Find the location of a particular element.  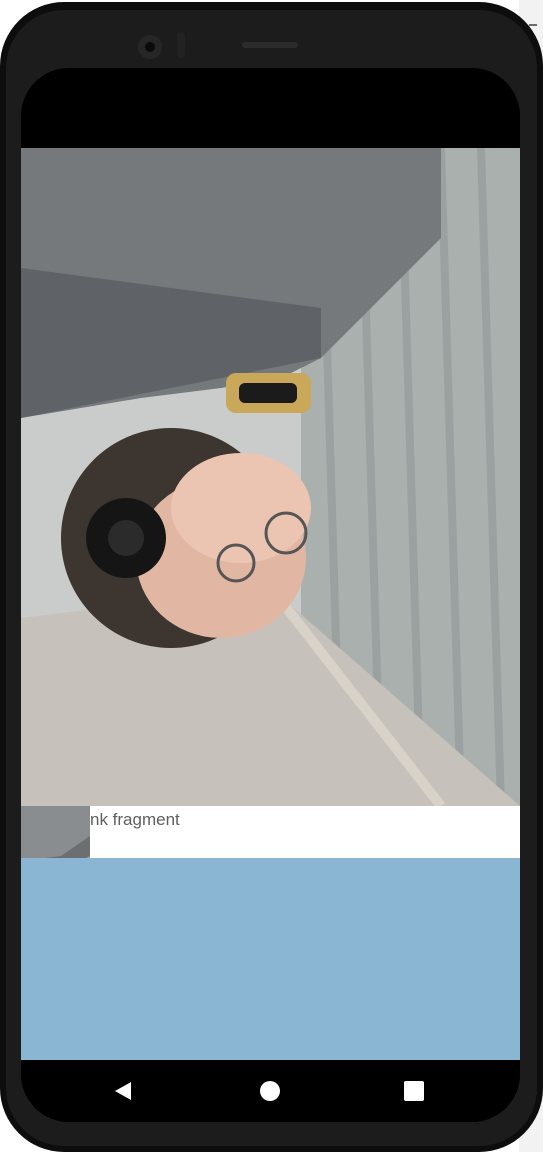

earpiece-speaker is located at coordinates (270, 45).